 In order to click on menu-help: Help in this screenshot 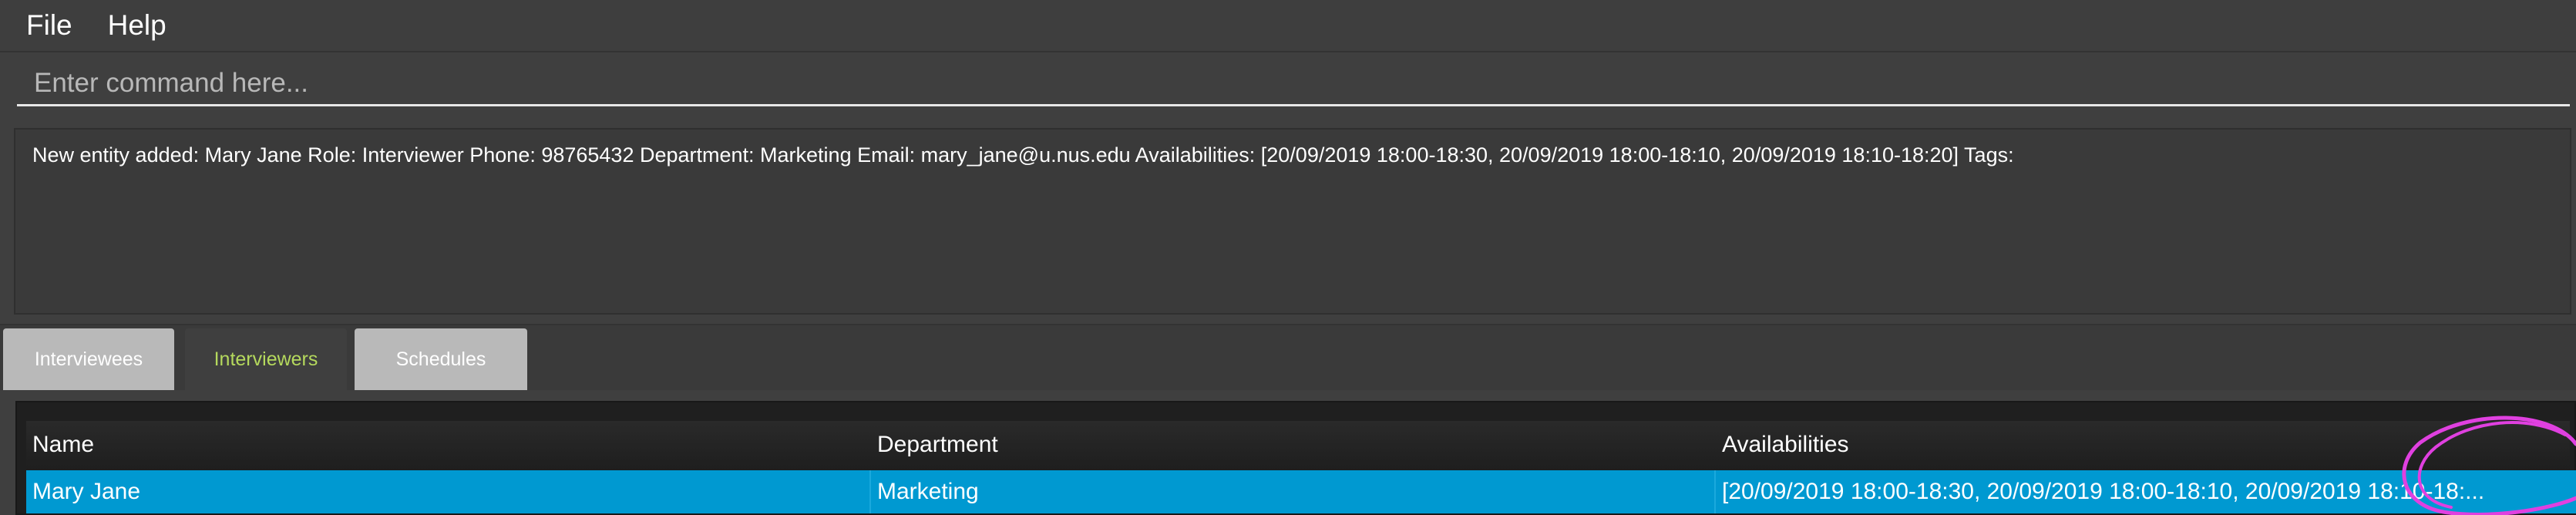, I will do `click(137, 25)`.